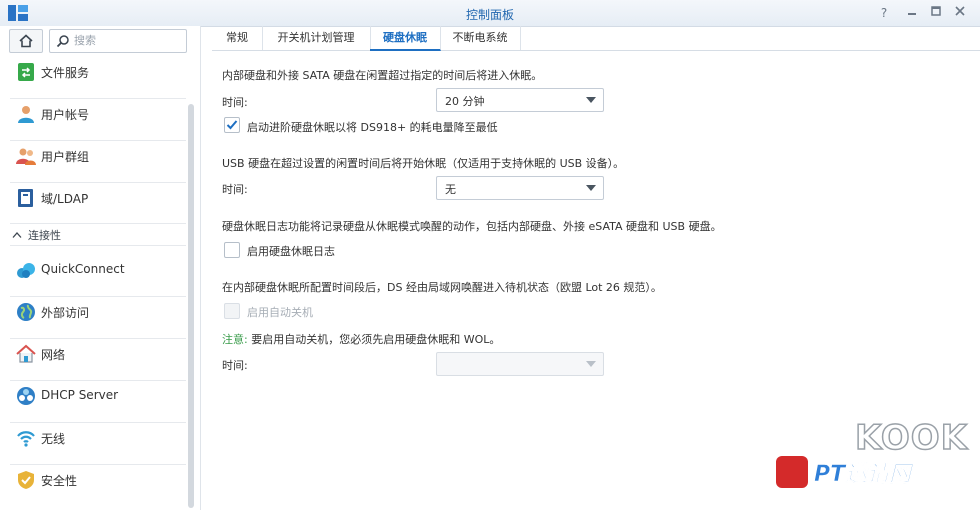 This screenshot has width=980, height=510. Describe the element at coordinates (65, 199) in the screenshot. I see `sidebar-item-label: 域/LDAP` at that location.